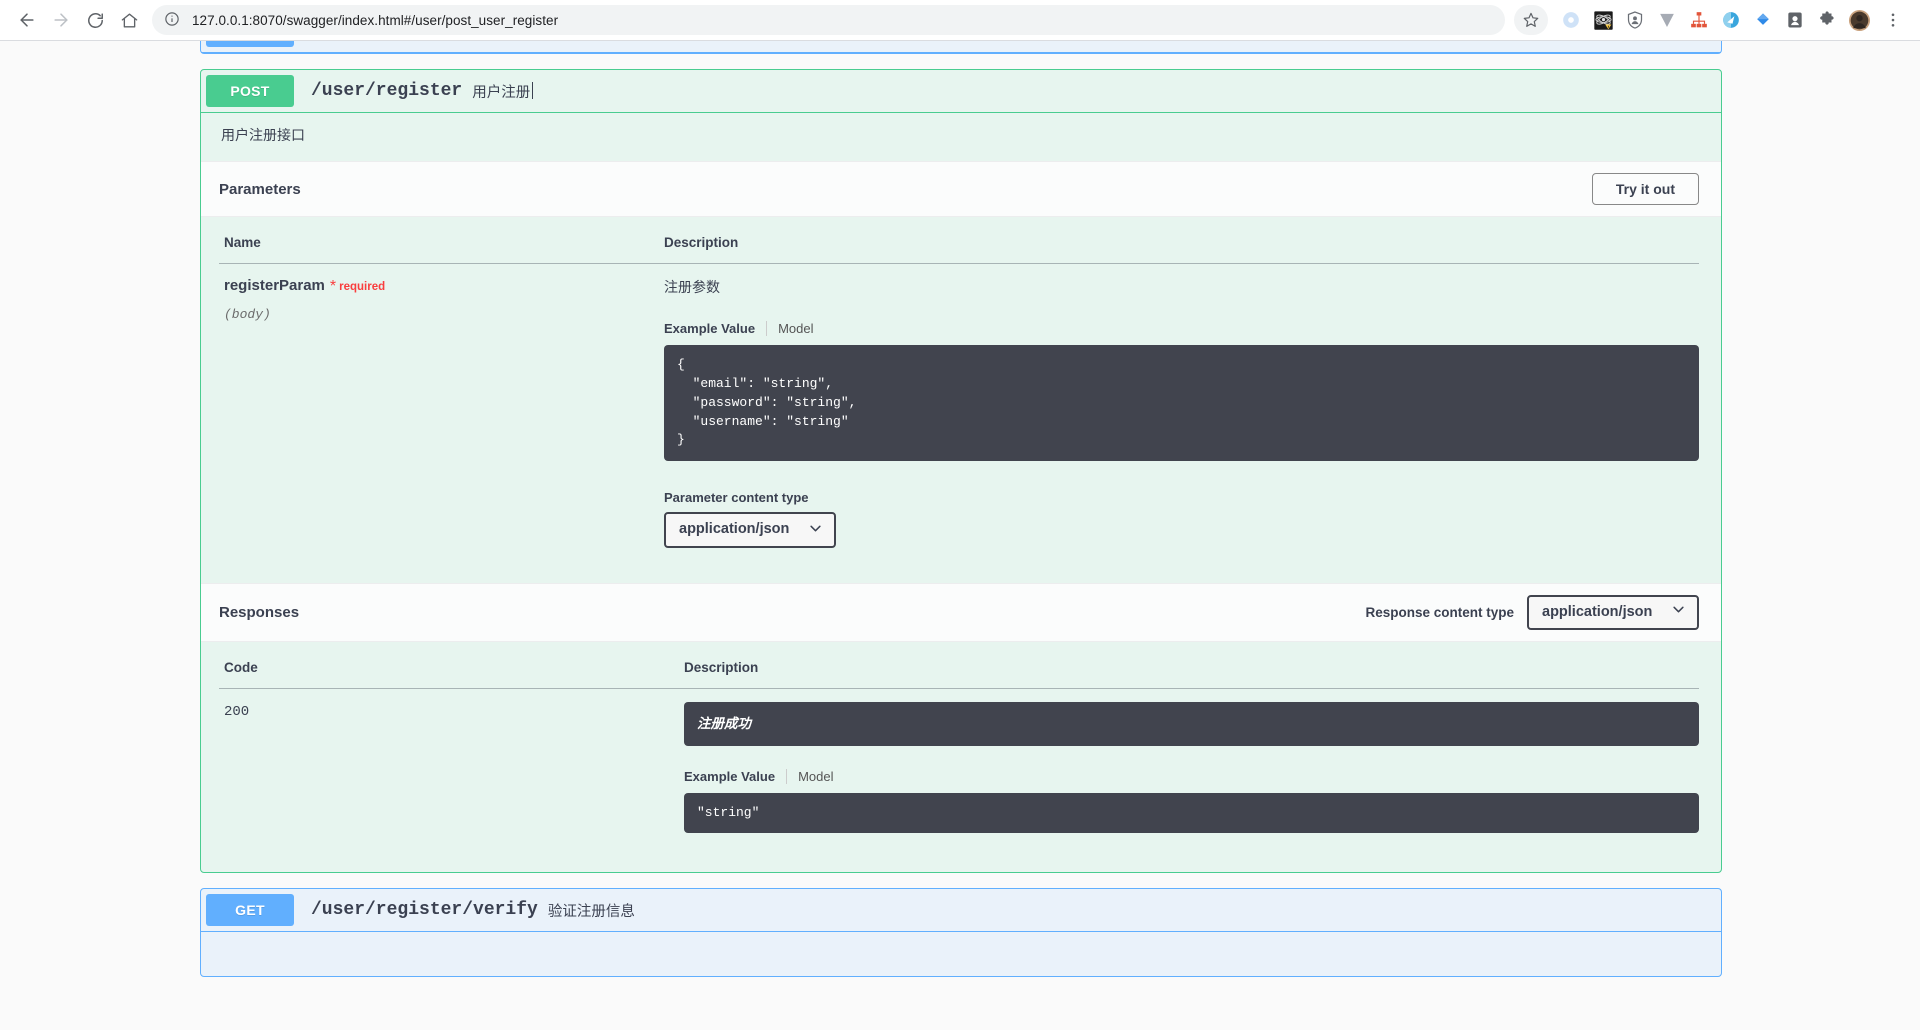 The width and height of the screenshot is (1920, 1030). What do you see at coordinates (961, 954) in the screenshot?
I see `operation-description-placeholder` at bounding box center [961, 954].